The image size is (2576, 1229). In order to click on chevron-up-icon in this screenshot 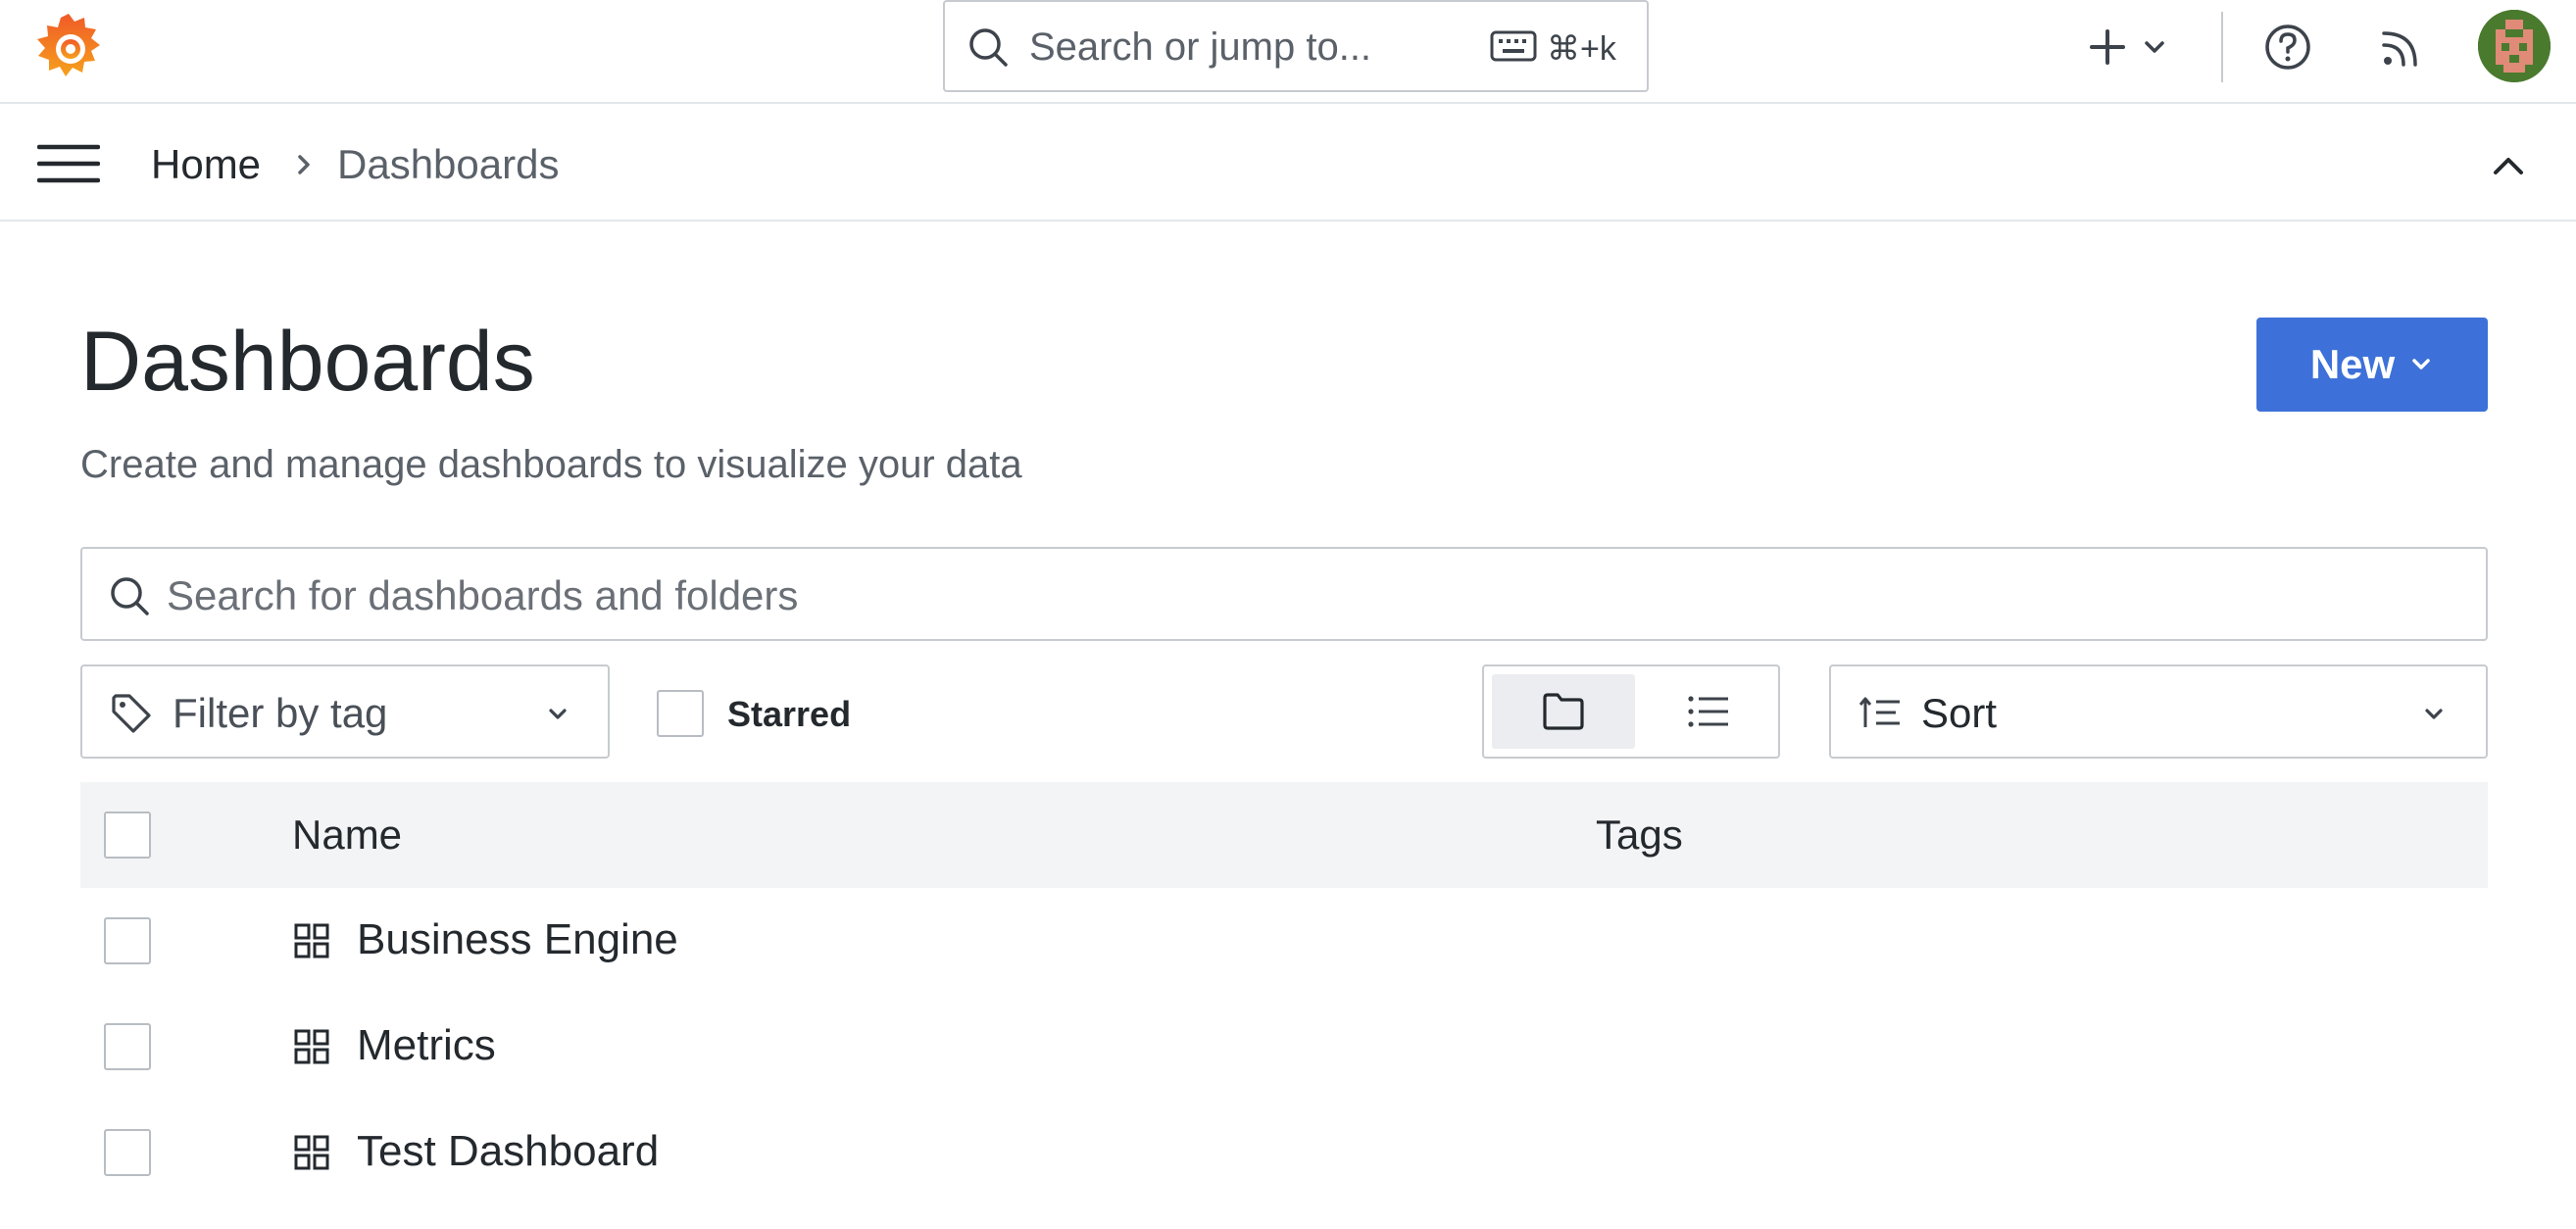, I will do `click(2508, 165)`.